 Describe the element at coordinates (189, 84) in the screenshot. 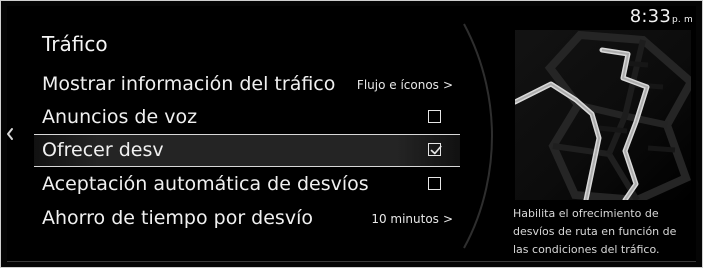

I see `menu-item-label: Mostrar información del tráfico` at that location.